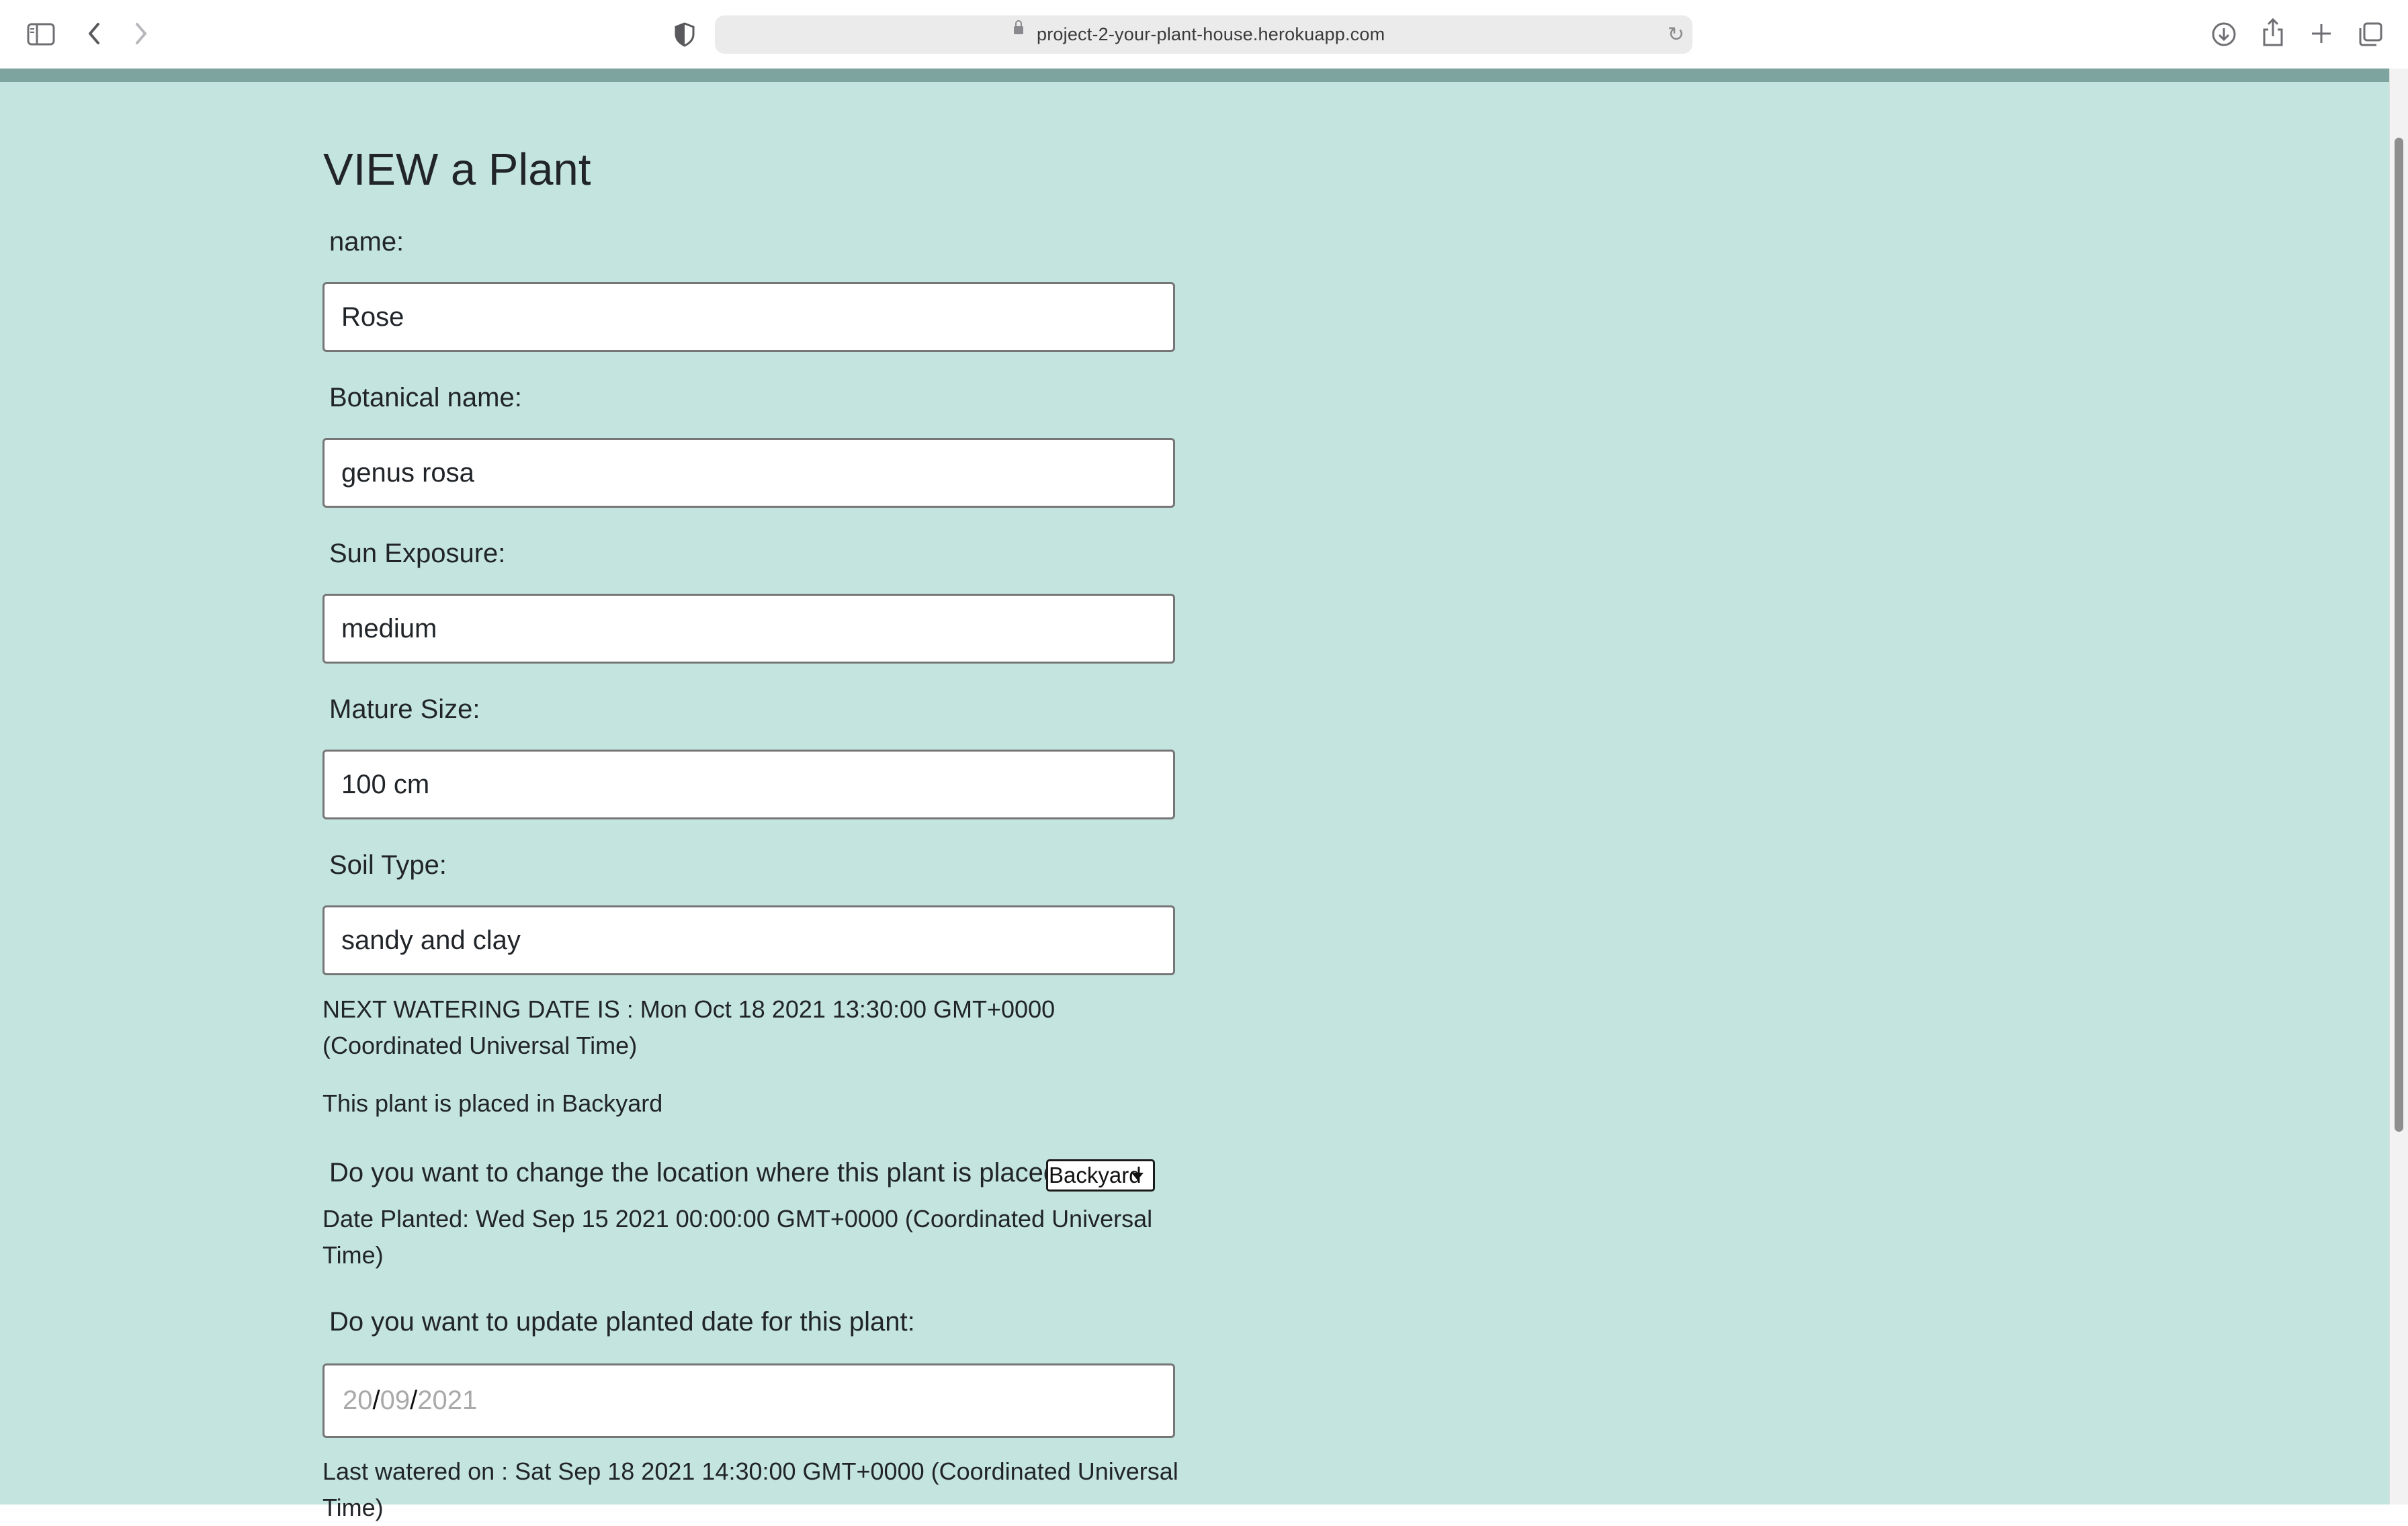  I want to click on back-icon, so click(94, 33).